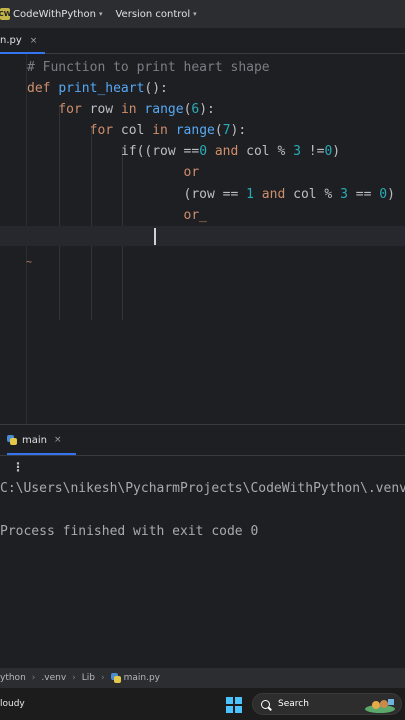  I want to click on breadcrumb-item: .venv, so click(53, 678).